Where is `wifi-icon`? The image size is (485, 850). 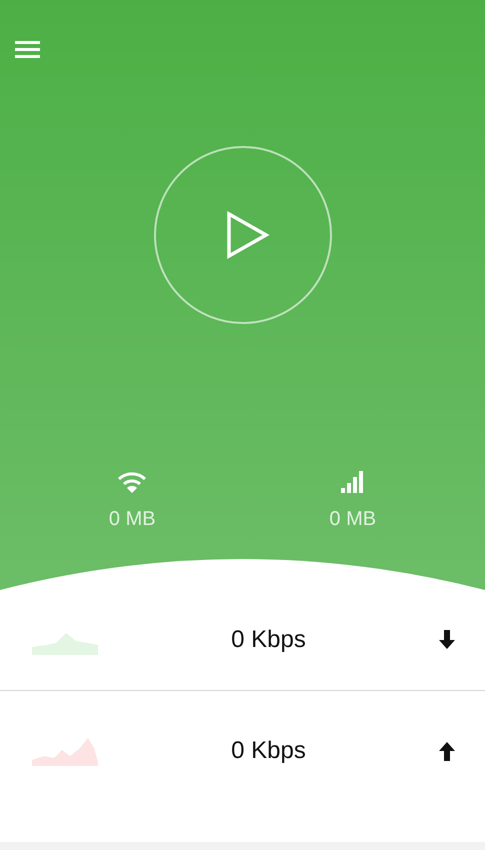
wifi-icon is located at coordinates (132, 482).